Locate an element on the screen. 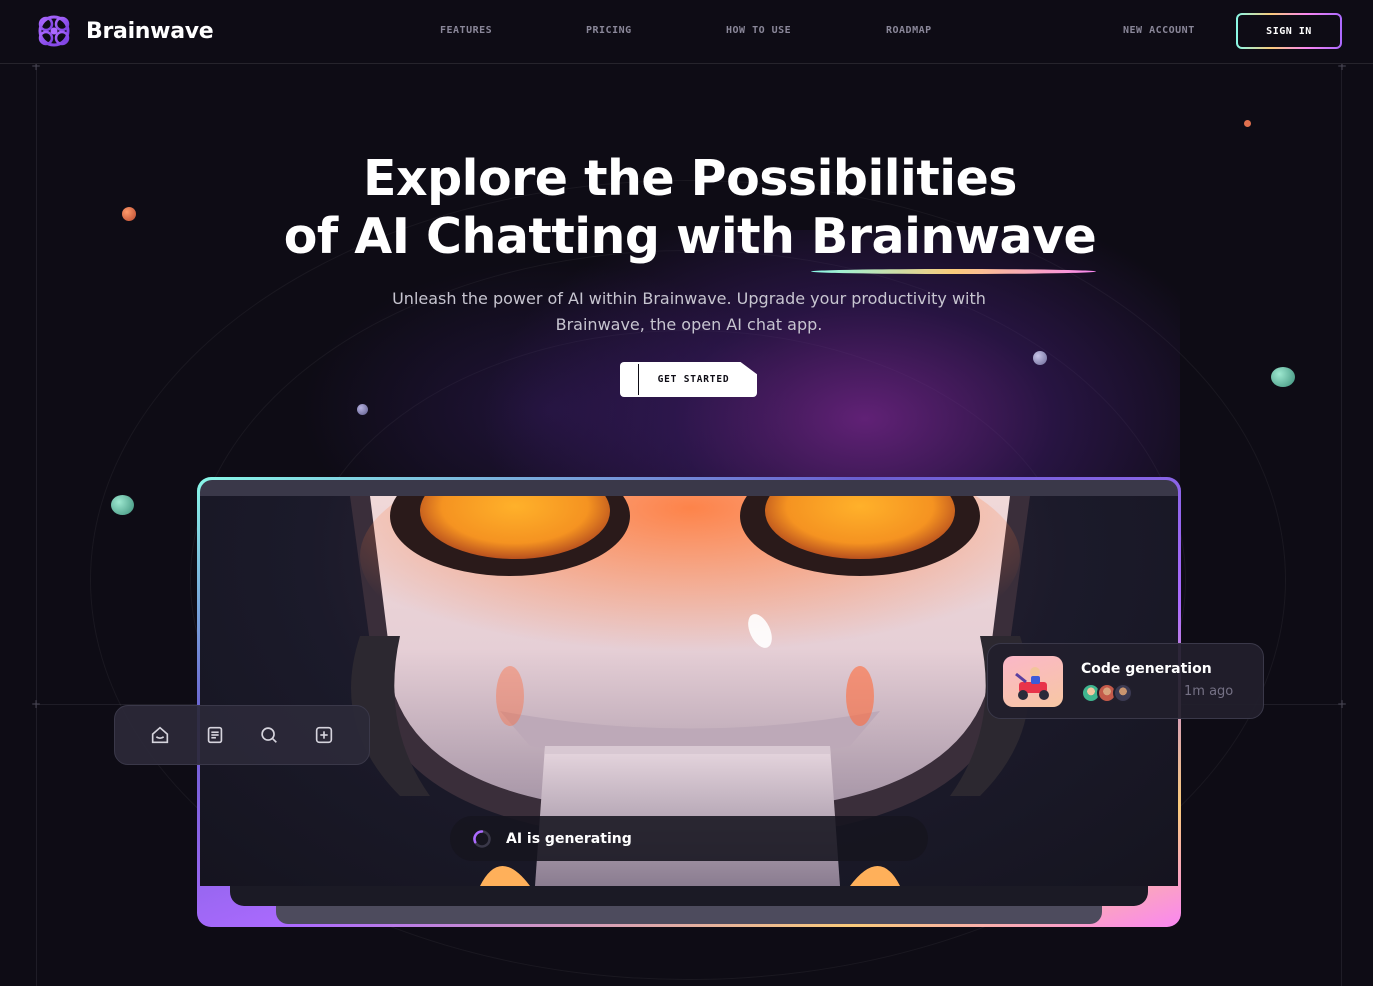 Image resolution: width=1373 pixels, height=986 pixels. device-stand-upper is located at coordinates (689, 896).